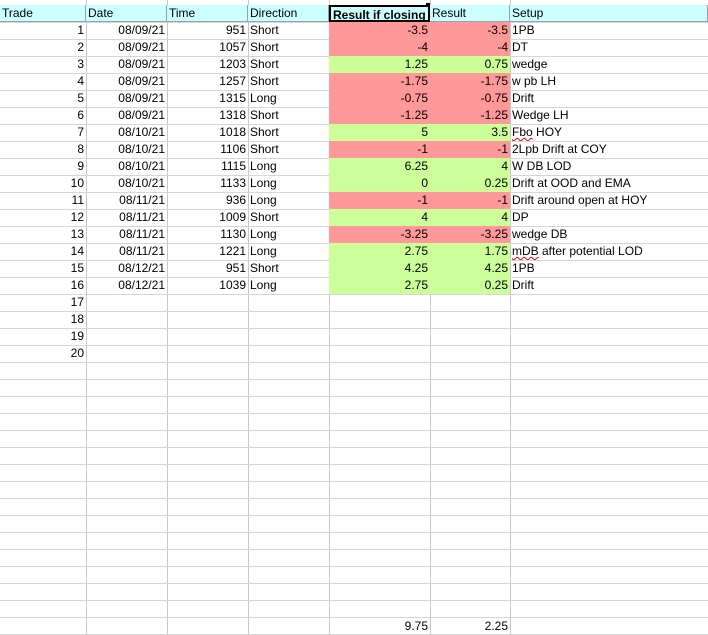 The width and height of the screenshot is (708, 635). Describe the element at coordinates (470, 183) in the screenshot. I see `result-cell: 0.25` at that location.